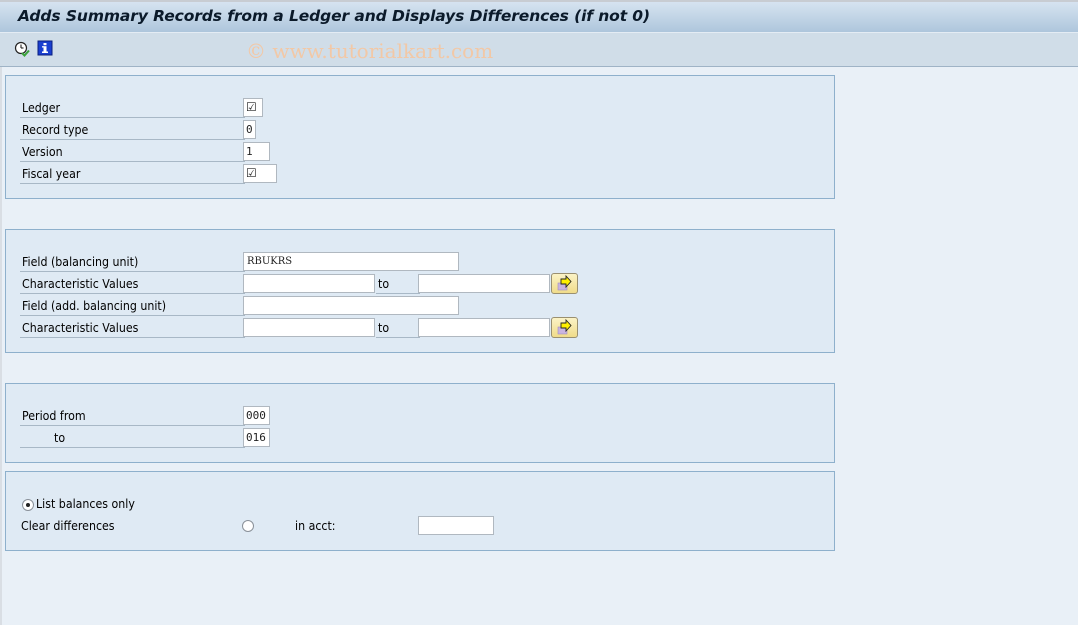 This screenshot has width=1078, height=625. What do you see at coordinates (132, 283) in the screenshot?
I see `characteristic-values-1-label: Characteristic Values` at bounding box center [132, 283].